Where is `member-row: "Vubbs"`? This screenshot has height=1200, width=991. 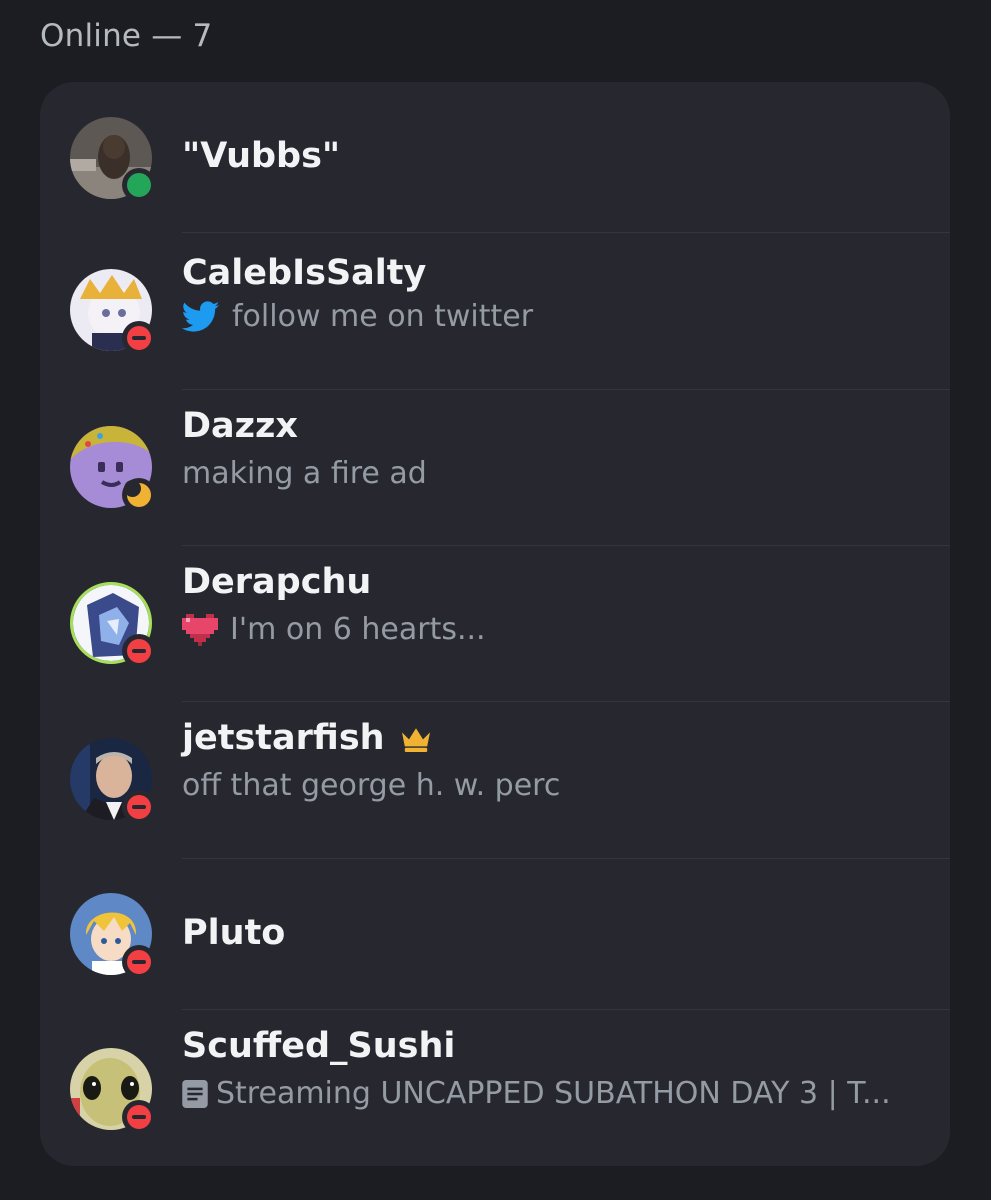 member-row: "Vubbs" is located at coordinates (495, 157).